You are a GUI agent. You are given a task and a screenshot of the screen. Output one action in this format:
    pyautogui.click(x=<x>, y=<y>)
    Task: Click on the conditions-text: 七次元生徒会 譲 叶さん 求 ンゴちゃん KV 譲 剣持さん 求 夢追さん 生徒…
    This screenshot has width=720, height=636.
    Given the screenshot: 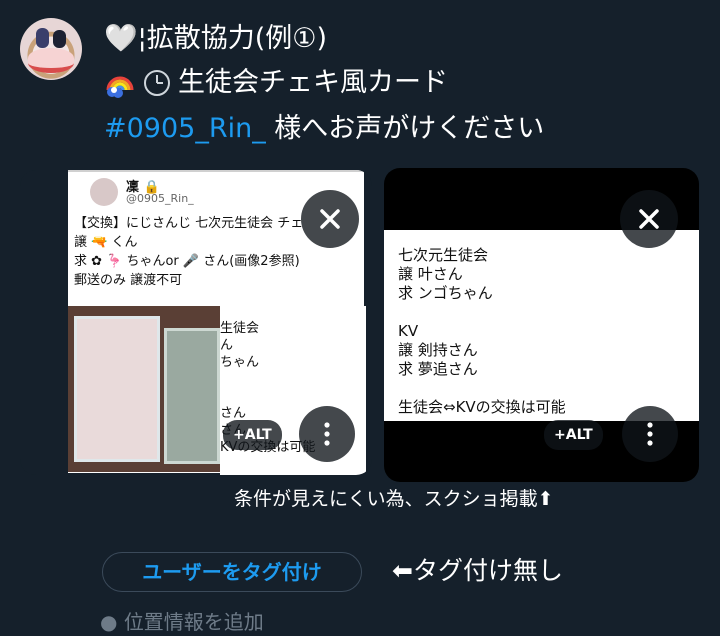 What is the action you would take?
    pyautogui.click(x=482, y=331)
    